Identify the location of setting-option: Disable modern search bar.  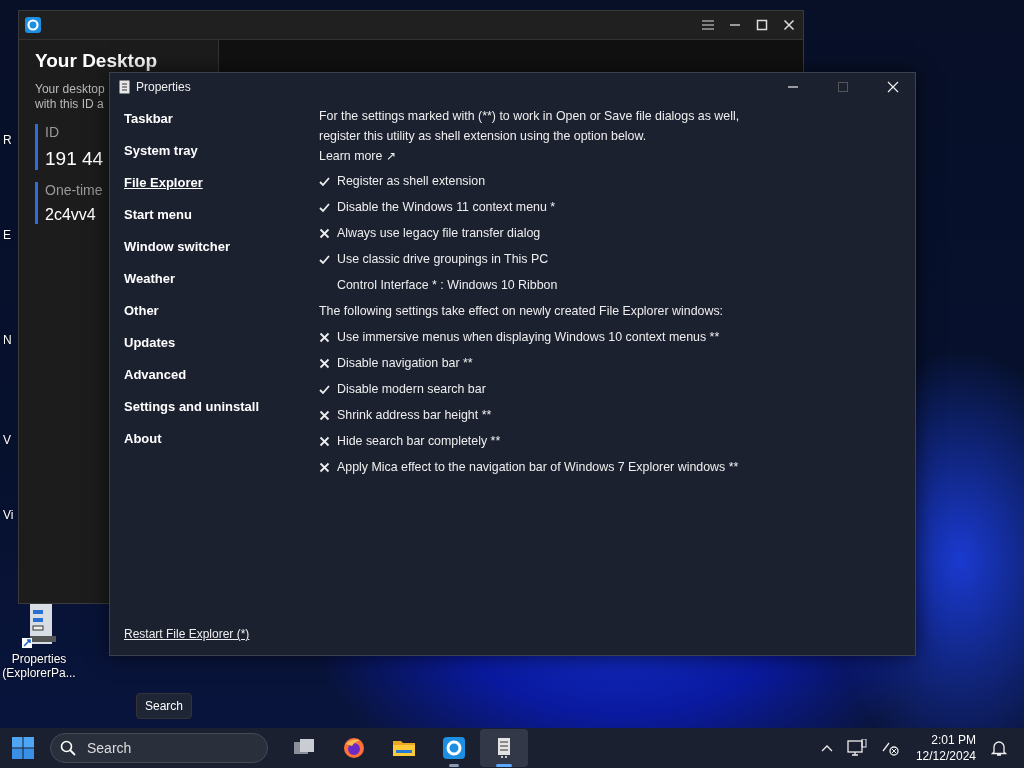
(411, 389).